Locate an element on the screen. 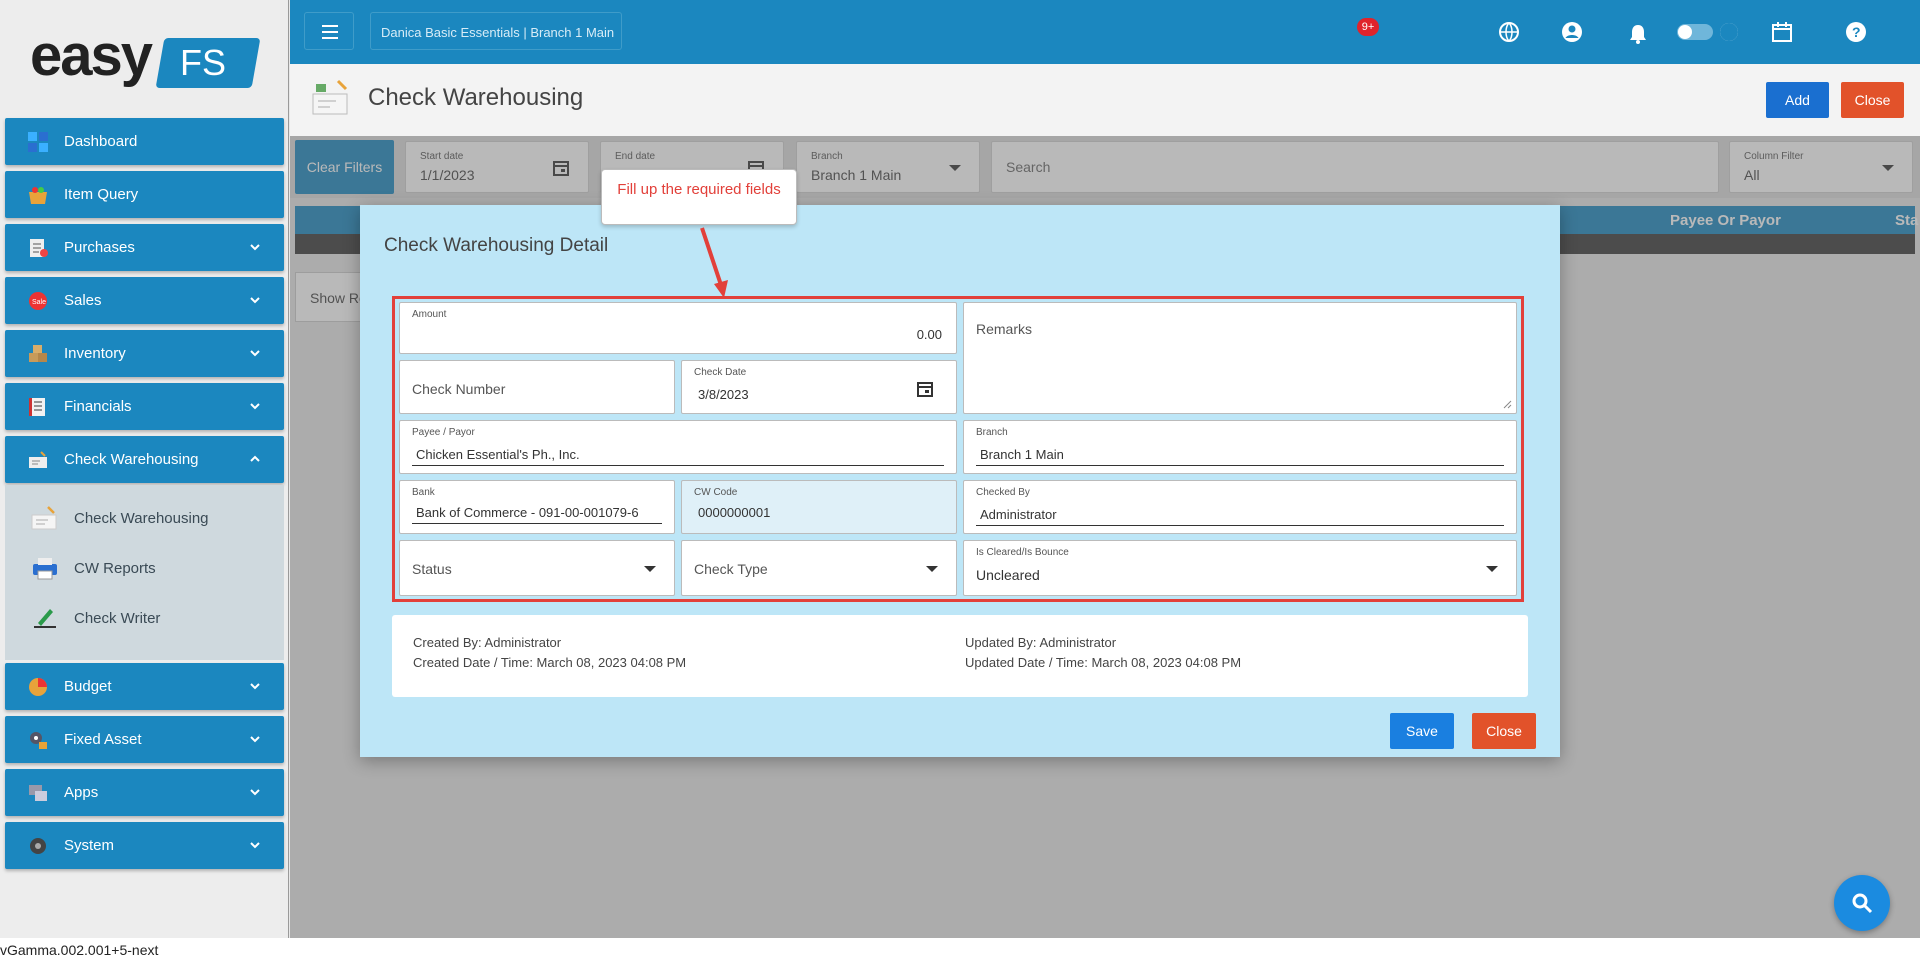 This screenshot has width=1920, height=961. sidebar-item-dashboard: Dashboard is located at coordinates (144, 141).